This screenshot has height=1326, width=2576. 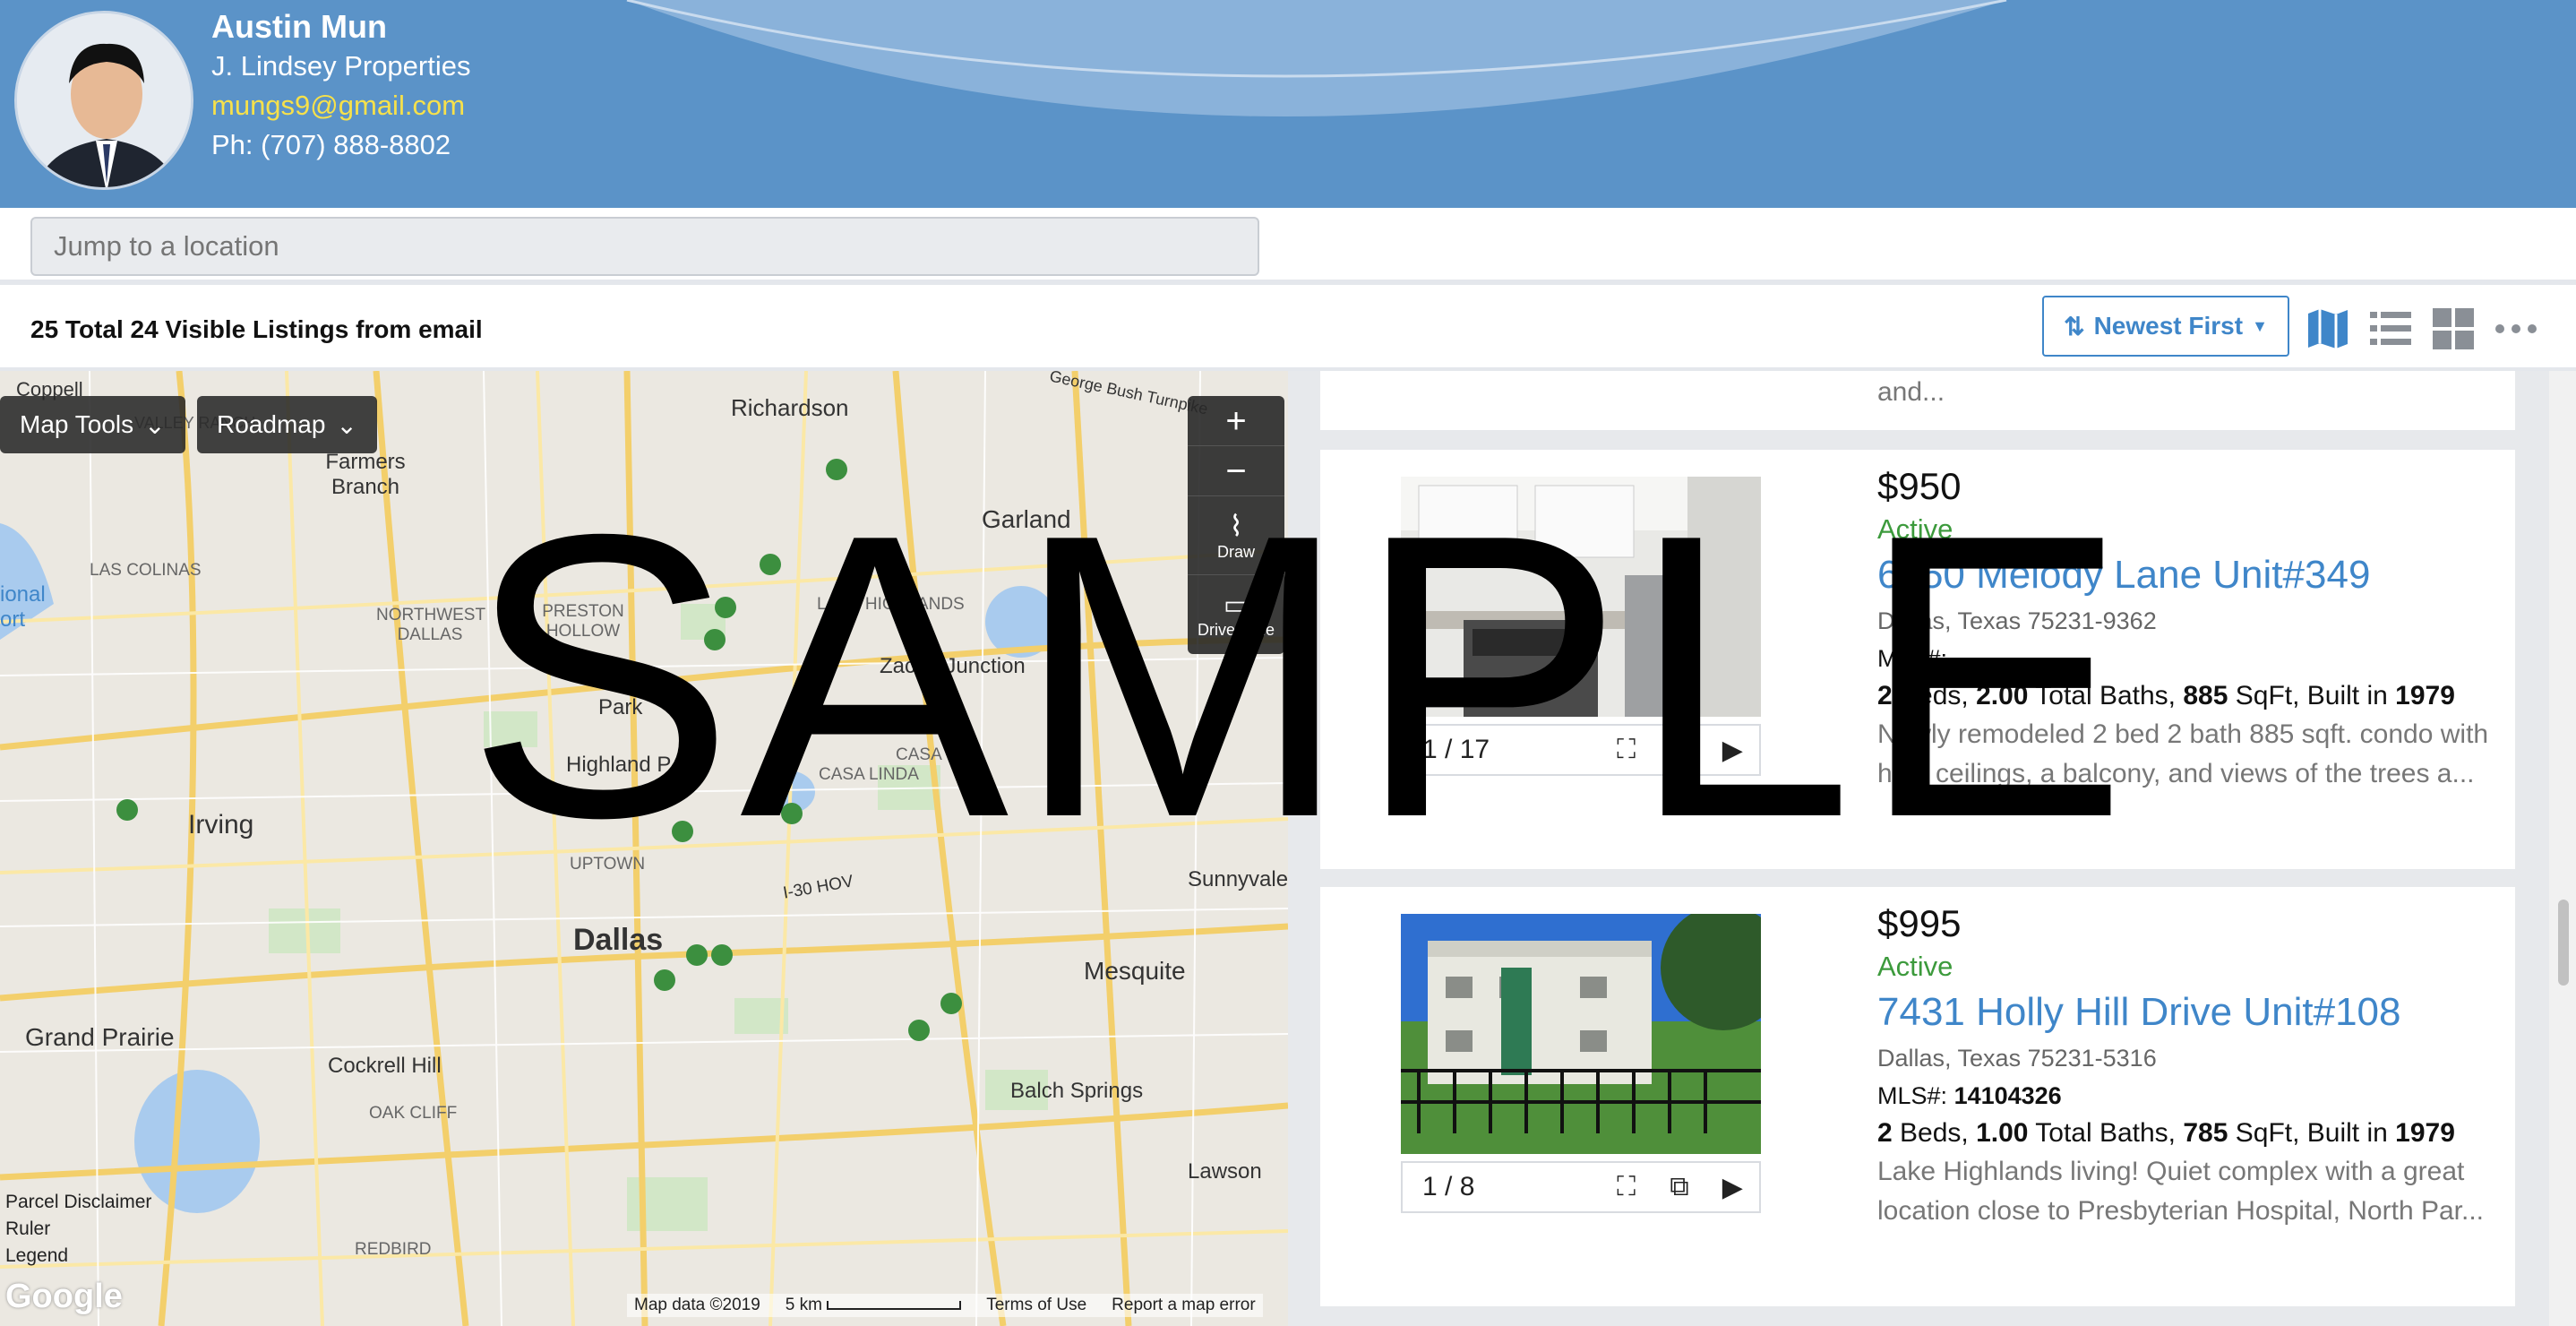 I want to click on draw-label: Draw, so click(x=1235, y=552).